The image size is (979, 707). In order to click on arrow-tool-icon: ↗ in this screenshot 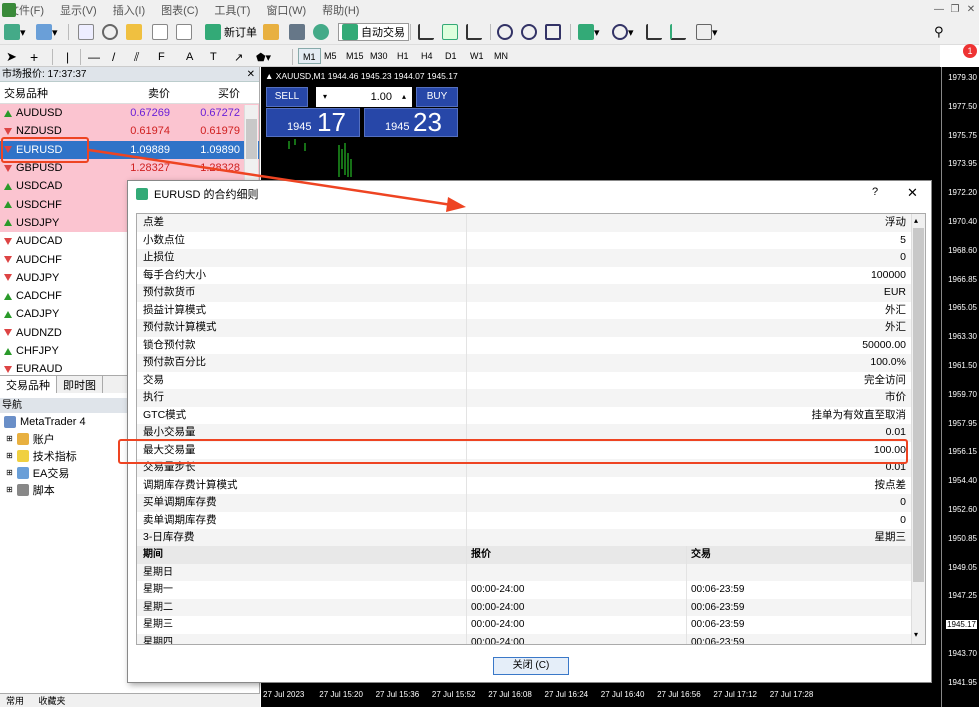, I will do `click(238, 57)`.